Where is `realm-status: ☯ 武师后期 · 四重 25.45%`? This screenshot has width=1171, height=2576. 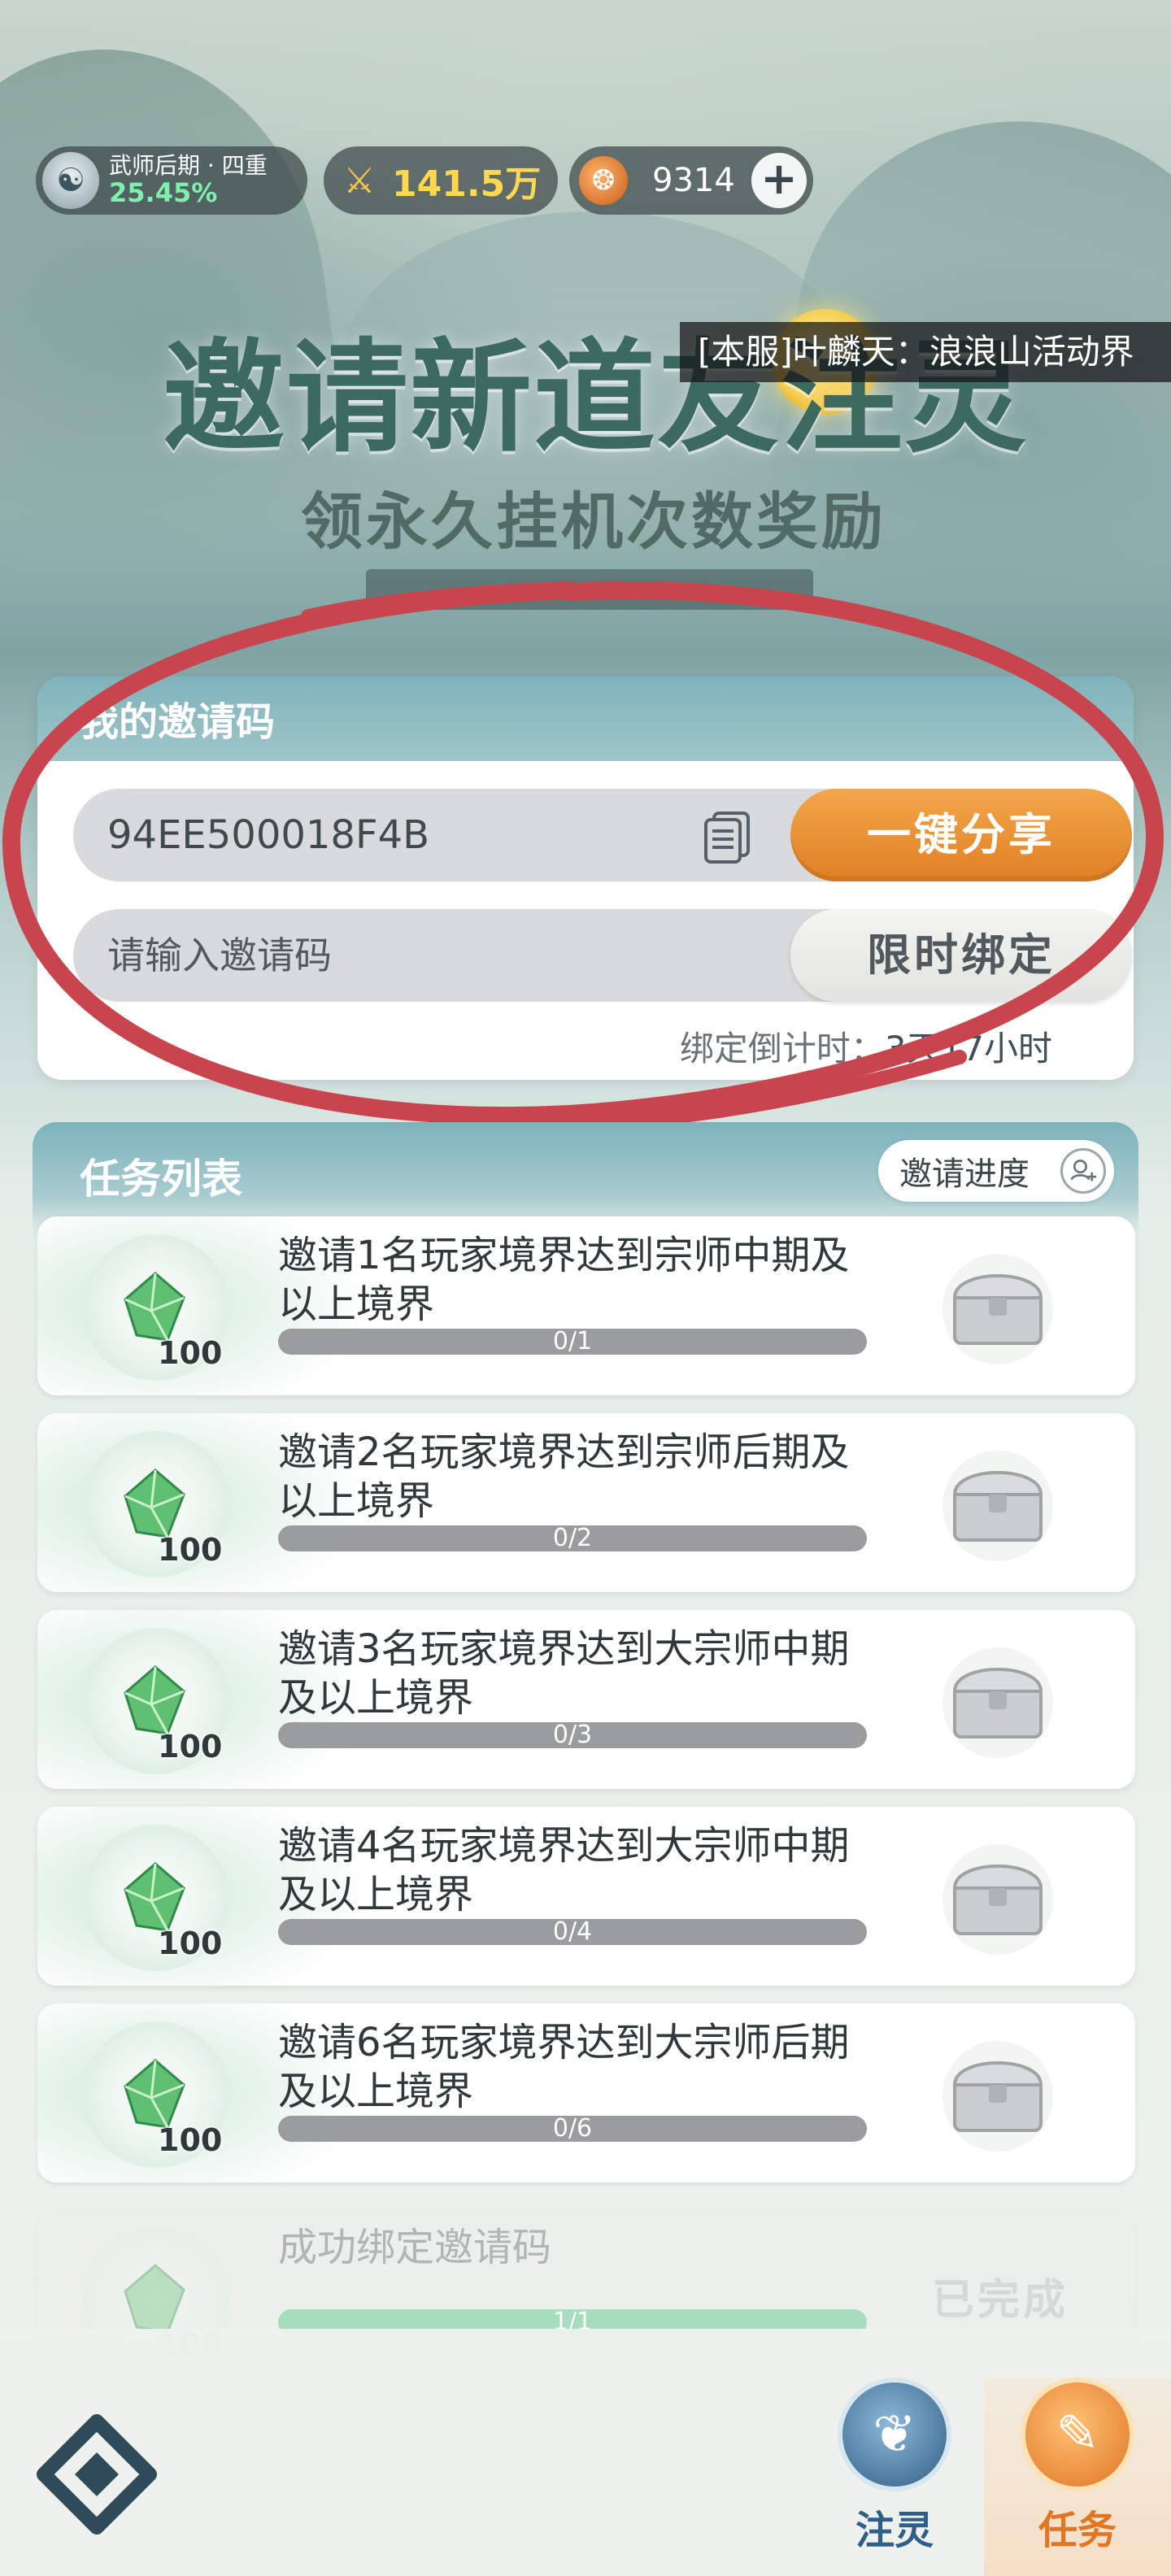 realm-status: ☯ 武师后期 · 四重 25.45% is located at coordinates (171, 180).